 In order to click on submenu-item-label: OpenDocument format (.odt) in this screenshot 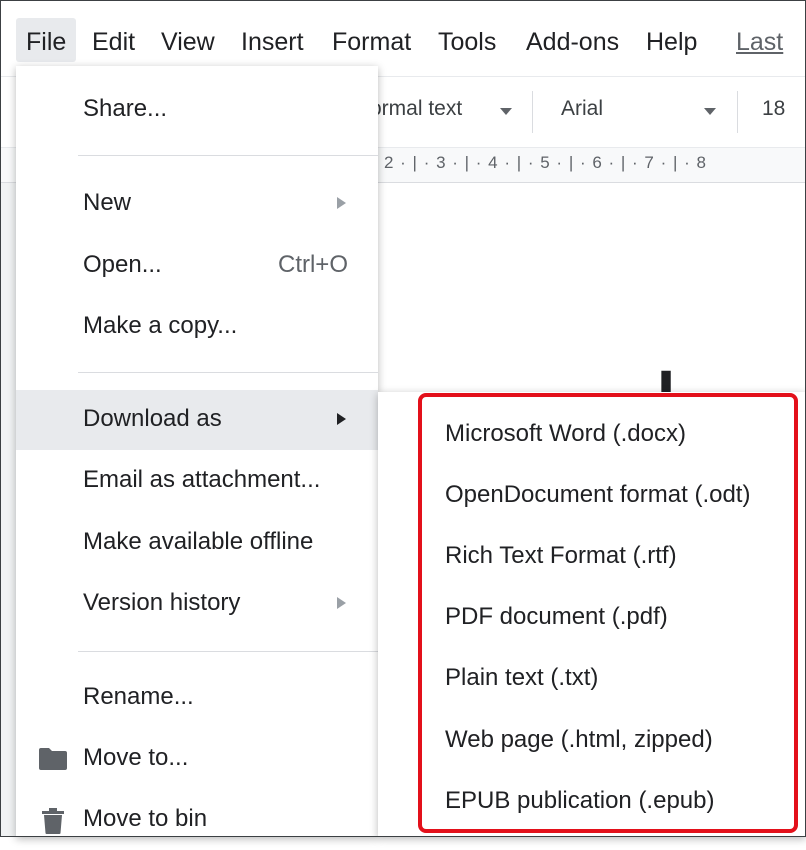, I will do `click(598, 494)`.